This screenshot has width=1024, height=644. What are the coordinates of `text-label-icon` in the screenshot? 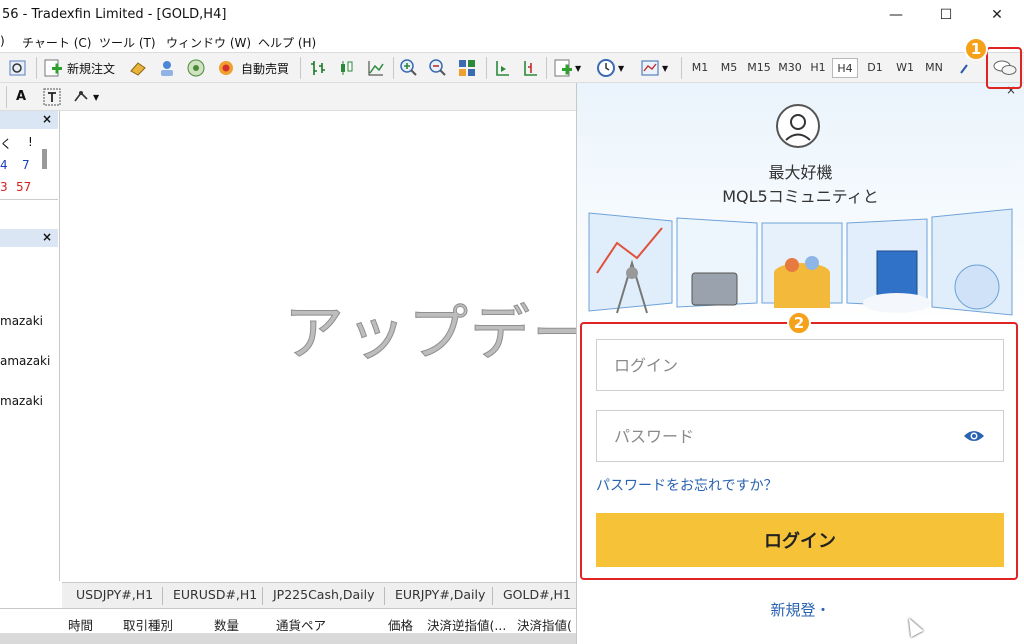 It's located at (52, 98).